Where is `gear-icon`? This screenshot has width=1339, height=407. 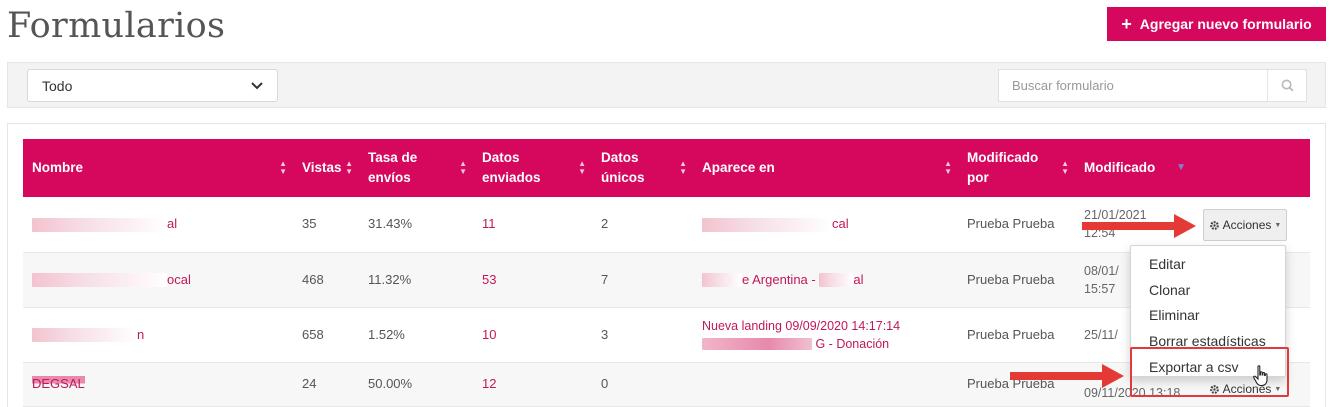 gear-icon is located at coordinates (1214, 225).